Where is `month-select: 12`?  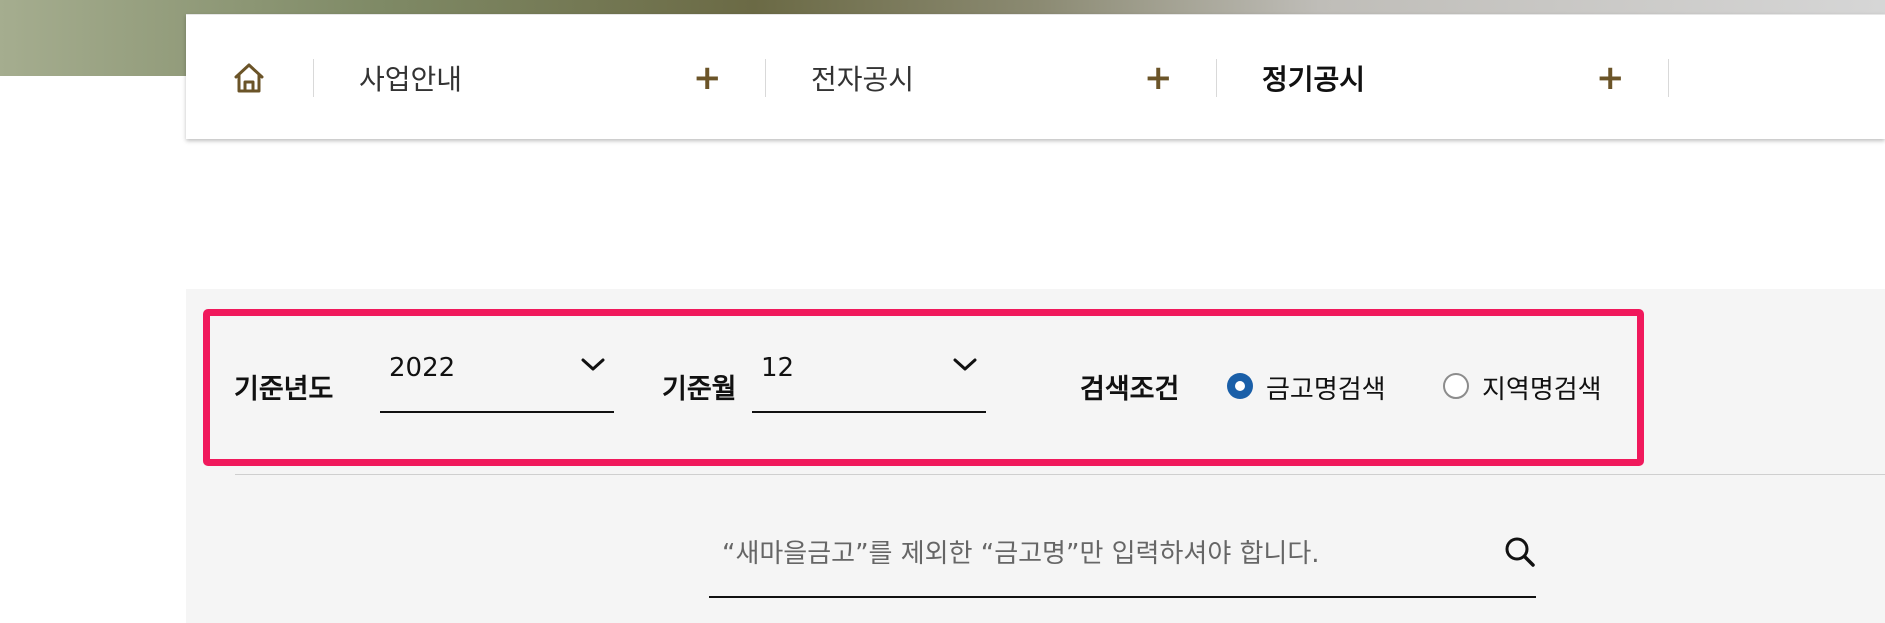
month-select: 12 is located at coordinates (777, 368).